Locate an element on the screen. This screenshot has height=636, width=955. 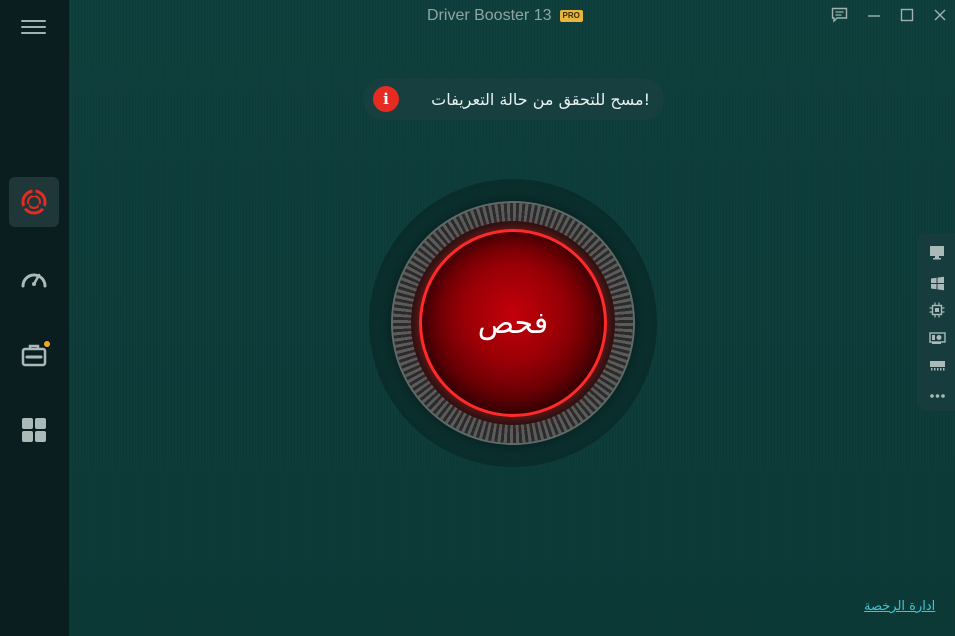
sidebar-item-action-center is located at coordinates (34, 430).